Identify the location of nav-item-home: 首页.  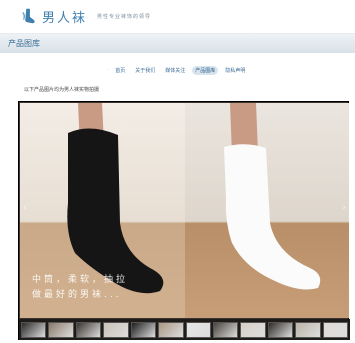
(120, 70).